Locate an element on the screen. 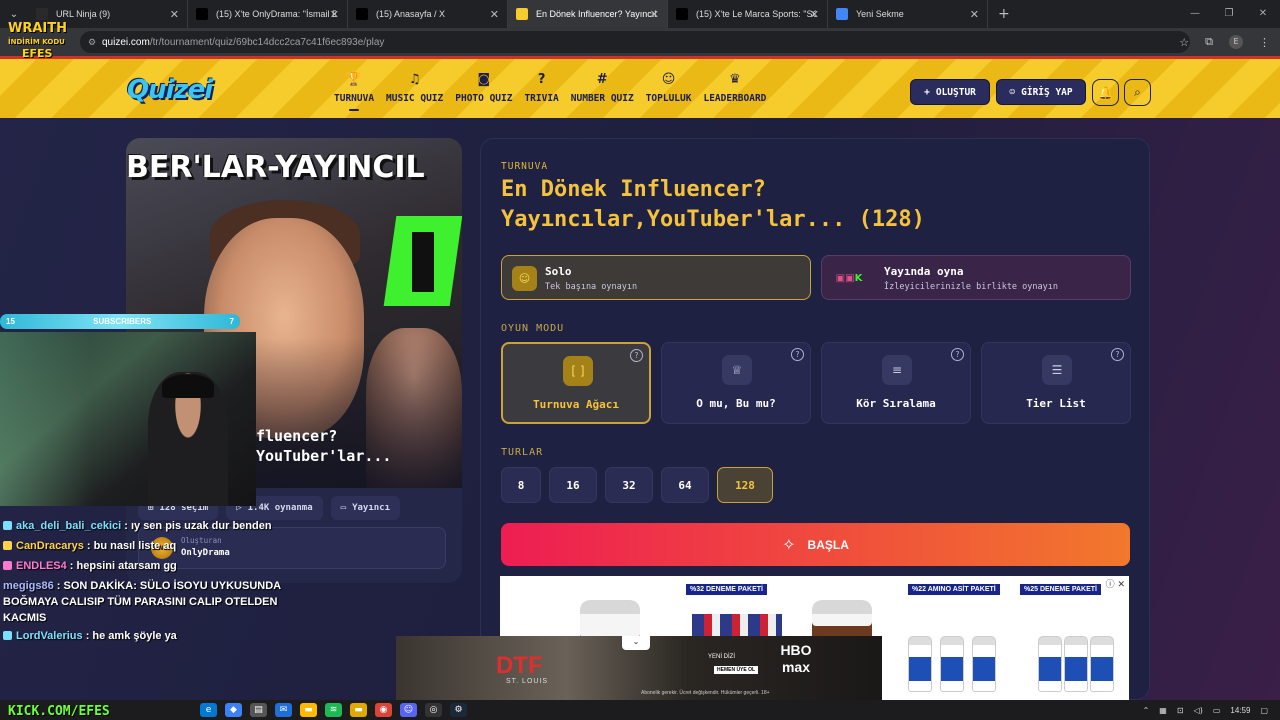  notifications-button: 🔔 is located at coordinates (1105, 92).